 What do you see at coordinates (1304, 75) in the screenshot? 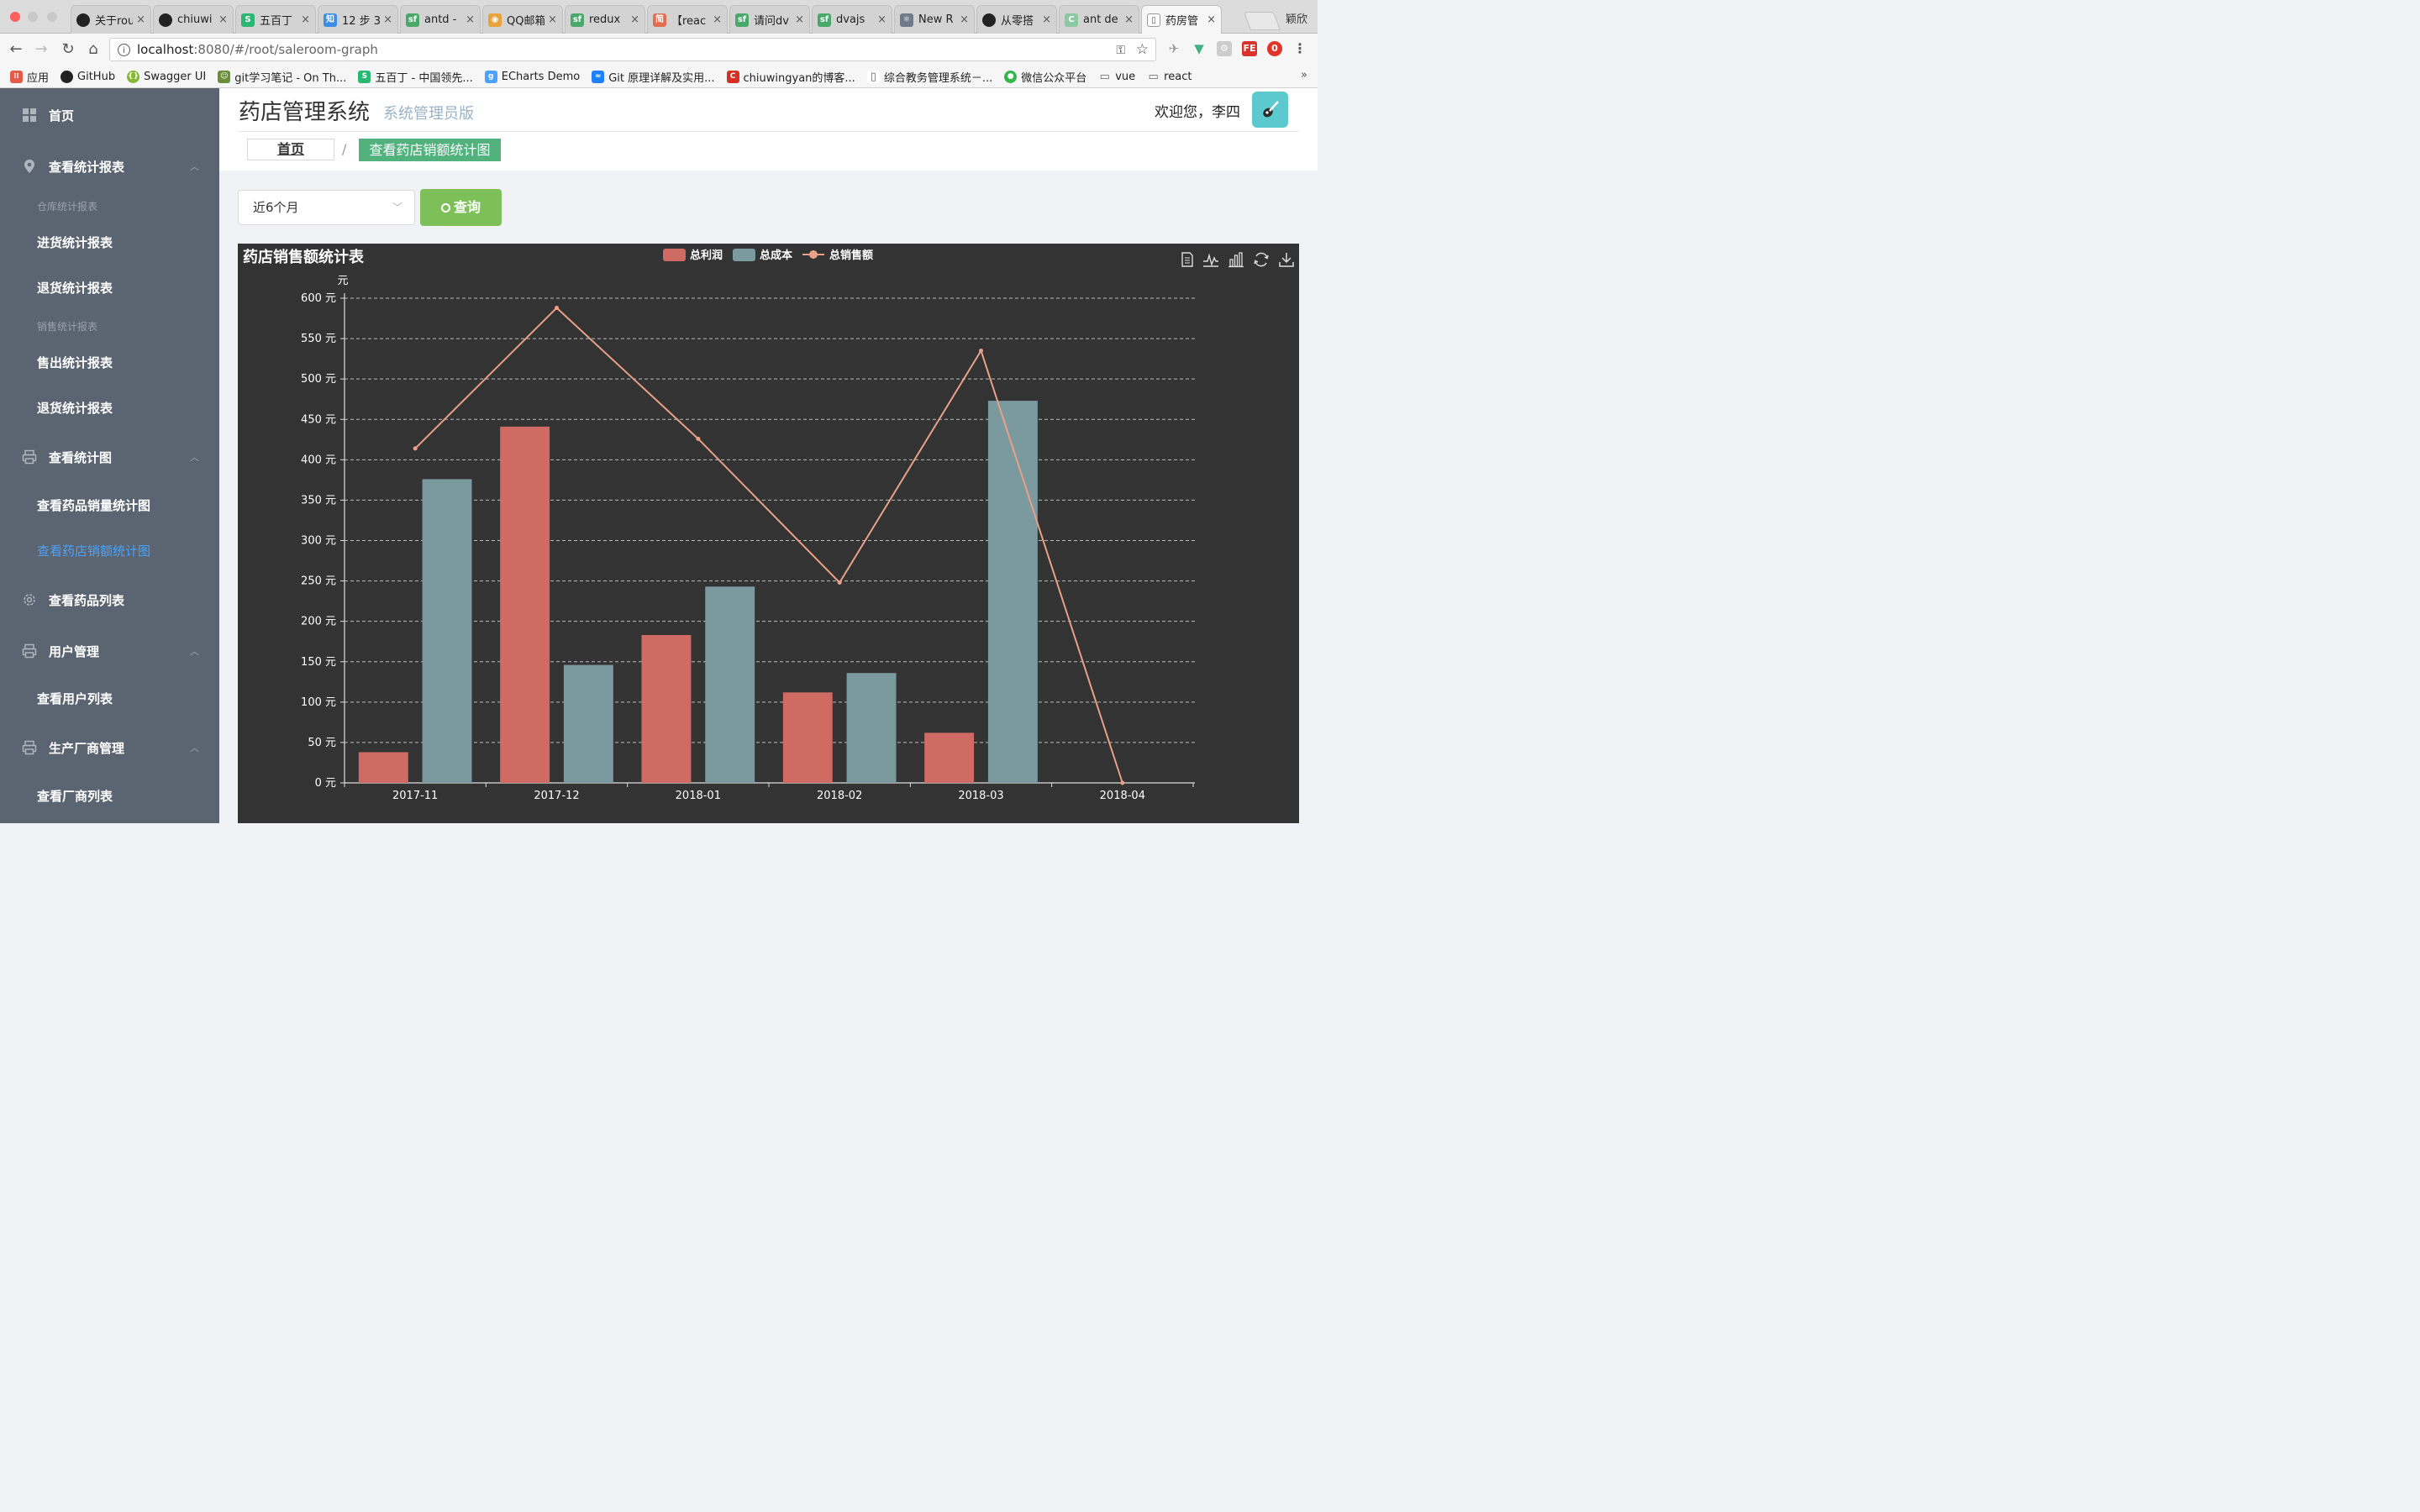
I see `bookmarks-more-icon: »` at bounding box center [1304, 75].